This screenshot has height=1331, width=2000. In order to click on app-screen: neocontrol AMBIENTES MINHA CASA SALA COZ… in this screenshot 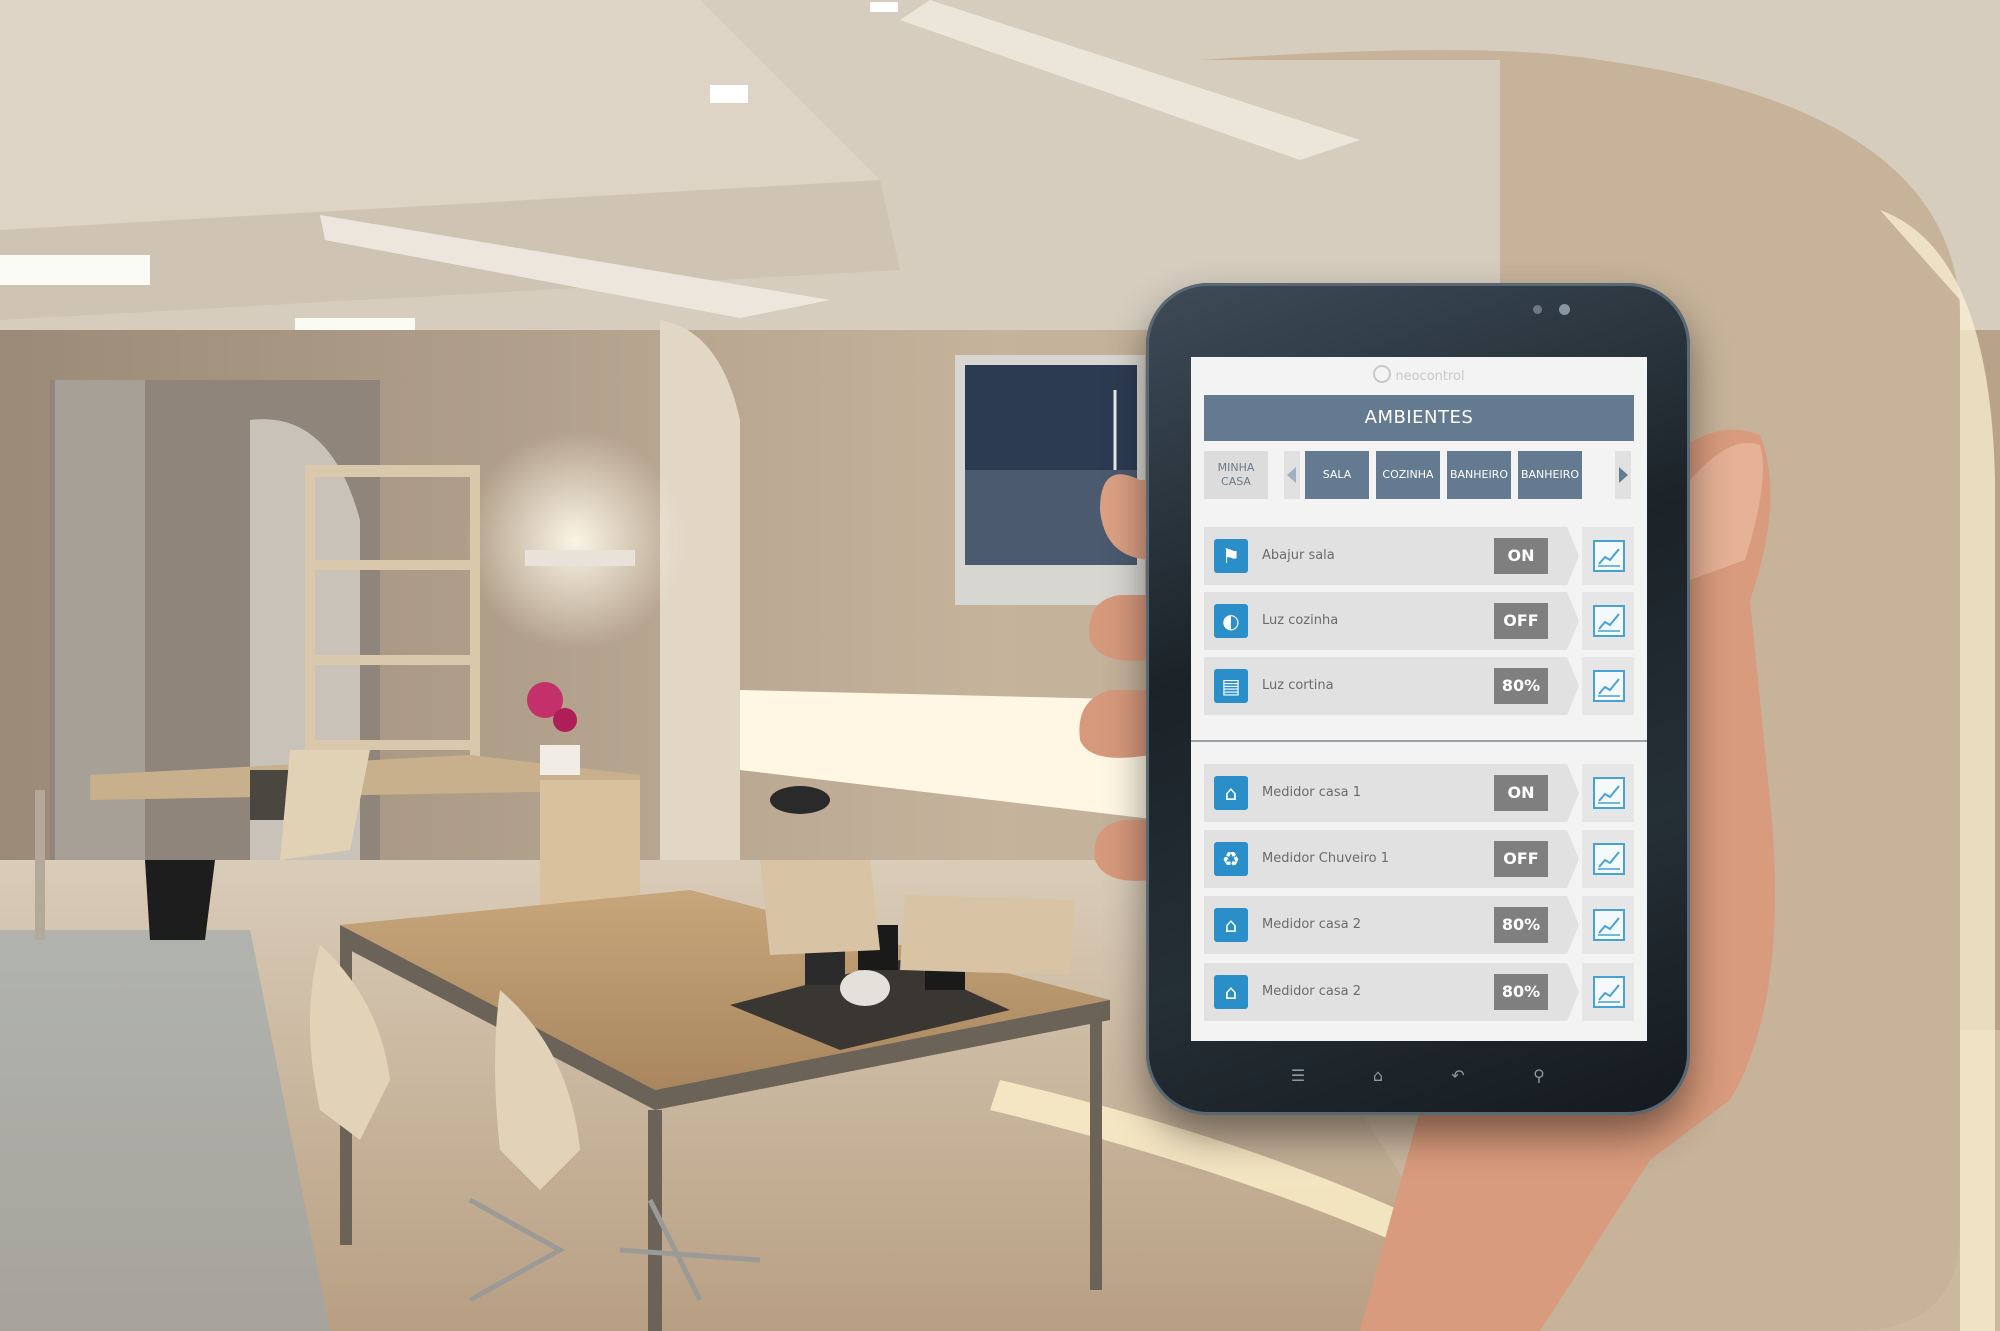, I will do `click(1419, 699)`.